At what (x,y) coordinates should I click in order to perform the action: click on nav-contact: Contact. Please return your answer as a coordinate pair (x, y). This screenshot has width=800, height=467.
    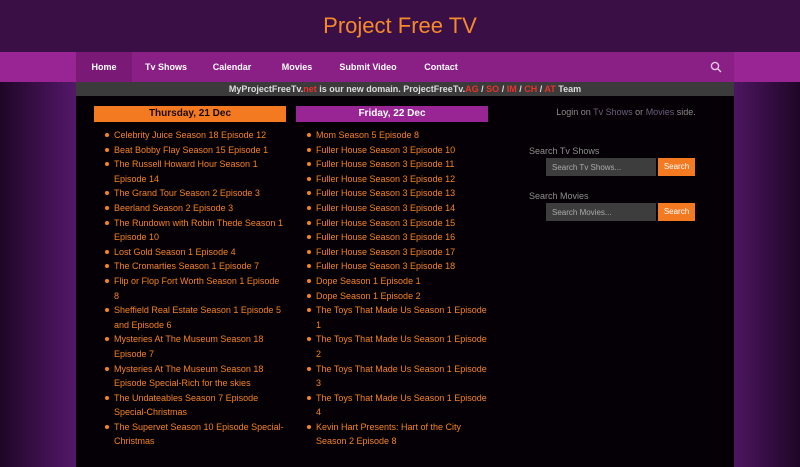
    Looking at the image, I should click on (441, 67).